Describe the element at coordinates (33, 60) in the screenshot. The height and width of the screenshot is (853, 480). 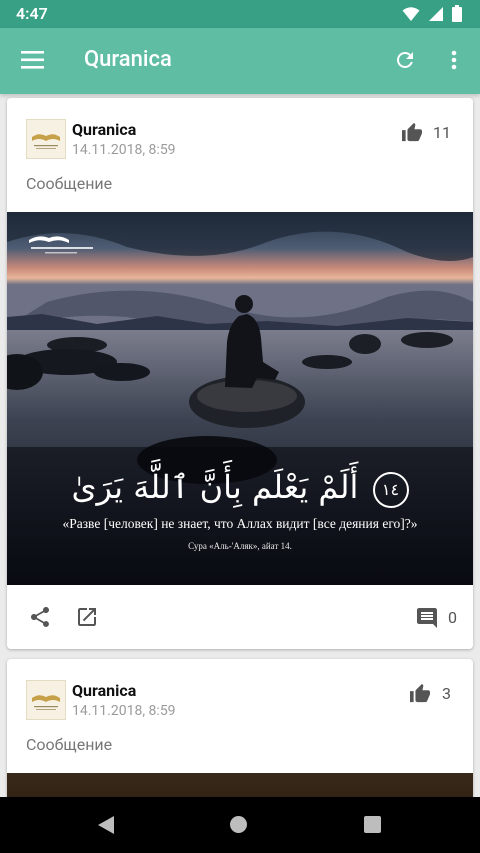
I see `menu-icon` at that location.